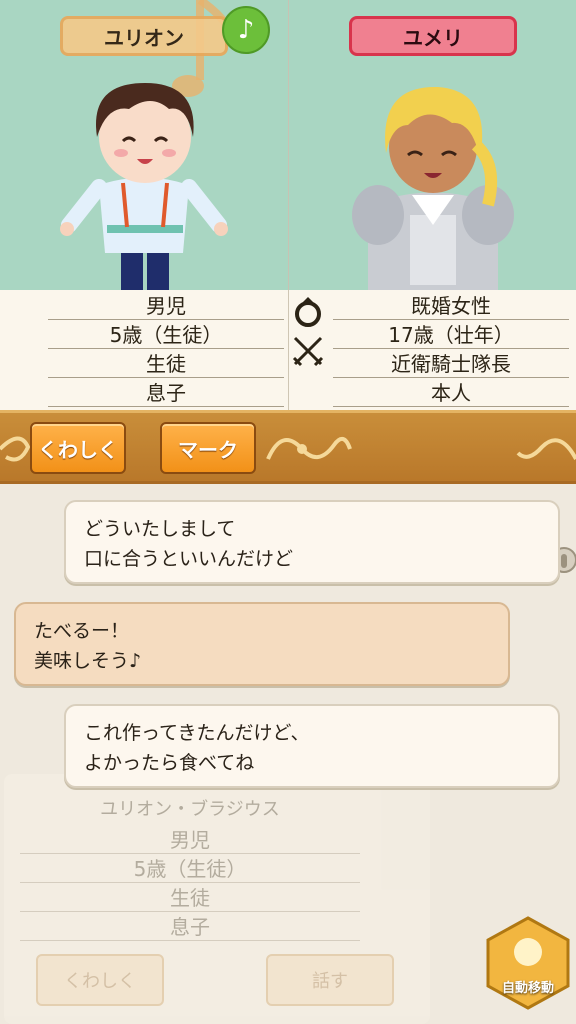 The height and width of the screenshot is (1024, 576). What do you see at coordinates (166, 364) in the screenshot?
I see `left-info-job: 生徒` at bounding box center [166, 364].